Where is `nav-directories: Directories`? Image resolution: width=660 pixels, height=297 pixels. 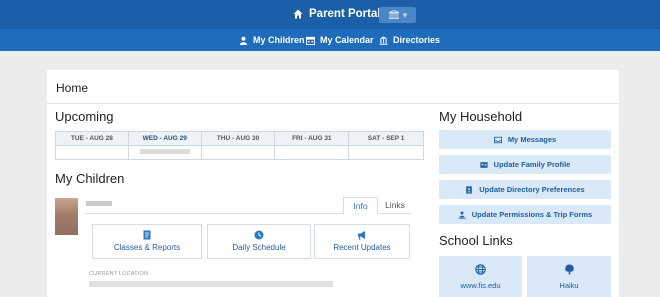 nav-directories: Directories is located at coordinates (409, 40).